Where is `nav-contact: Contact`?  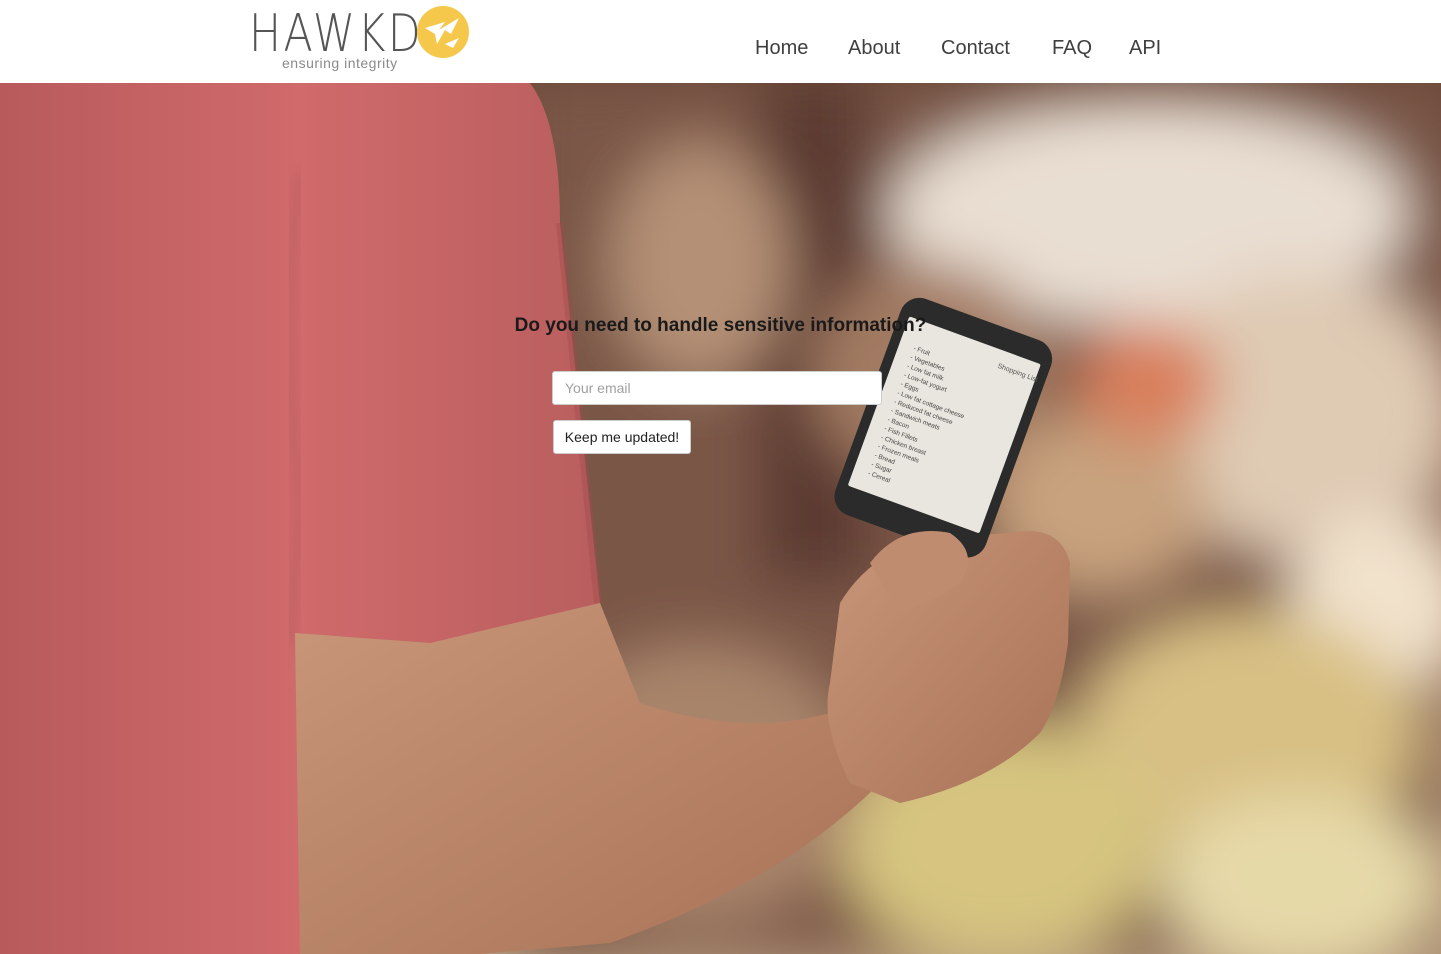
nav-contact: Contact is located at coordinates (975, 48).